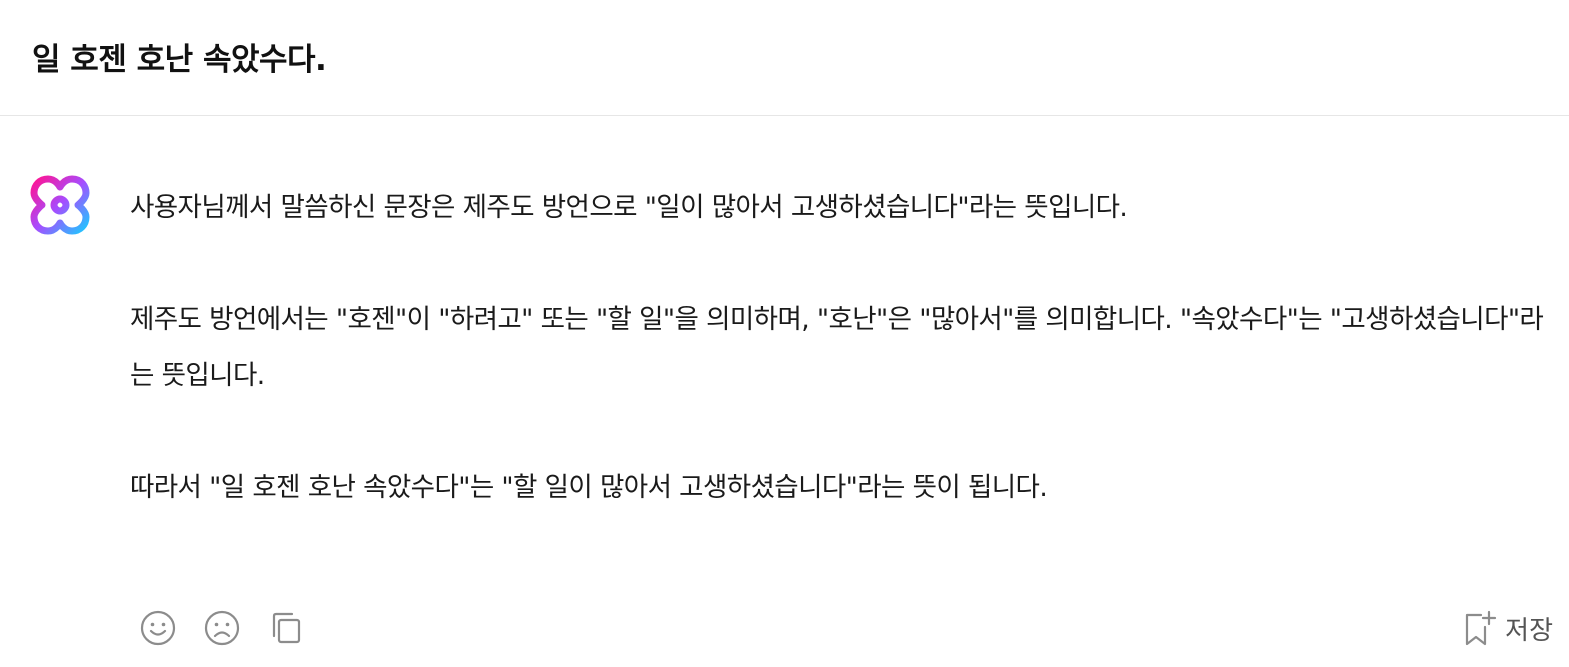  I want to click on copy-button, so click(286, 628).